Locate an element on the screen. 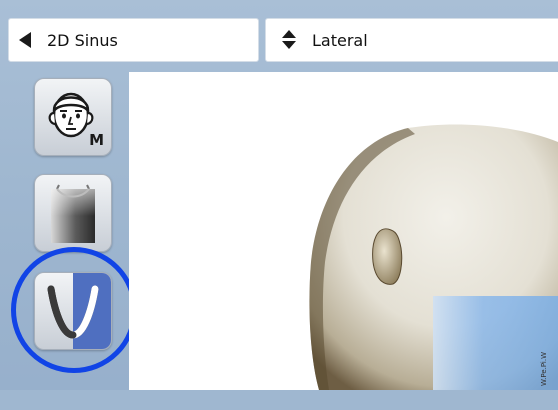 This screenshot has width=558, height=410. arch-button is located at coordinates (73, 311).